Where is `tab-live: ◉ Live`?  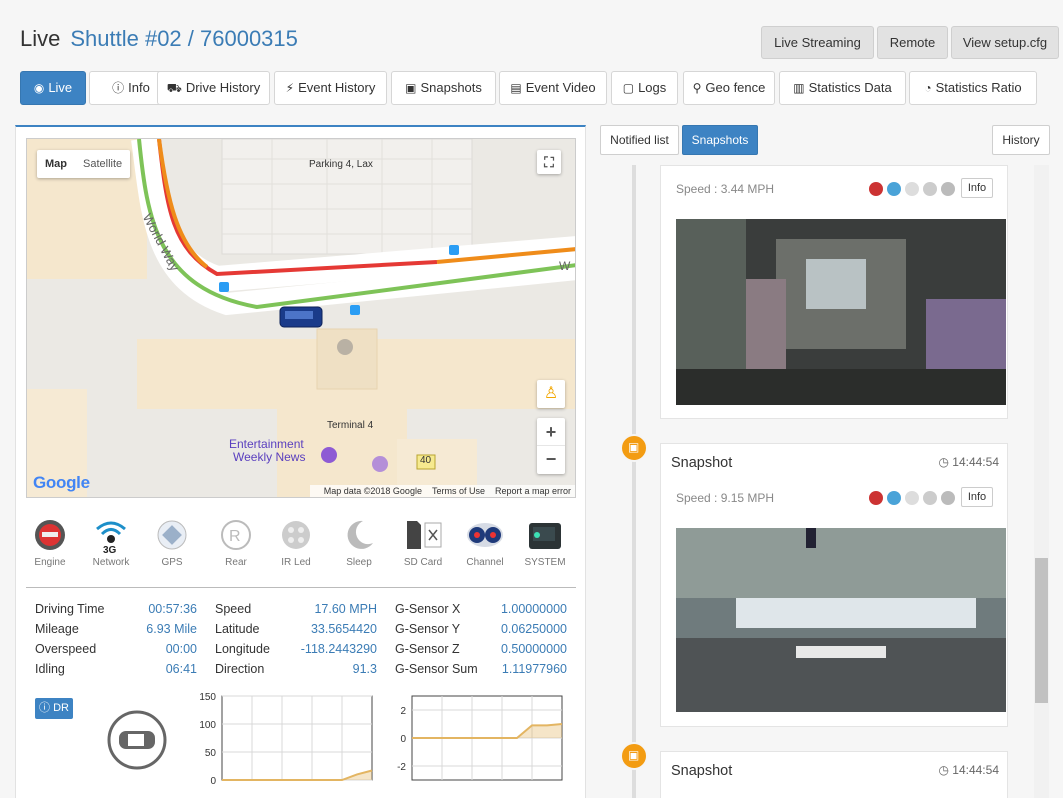
tab-live: ◉ Live is located at coordinates (53, 88).